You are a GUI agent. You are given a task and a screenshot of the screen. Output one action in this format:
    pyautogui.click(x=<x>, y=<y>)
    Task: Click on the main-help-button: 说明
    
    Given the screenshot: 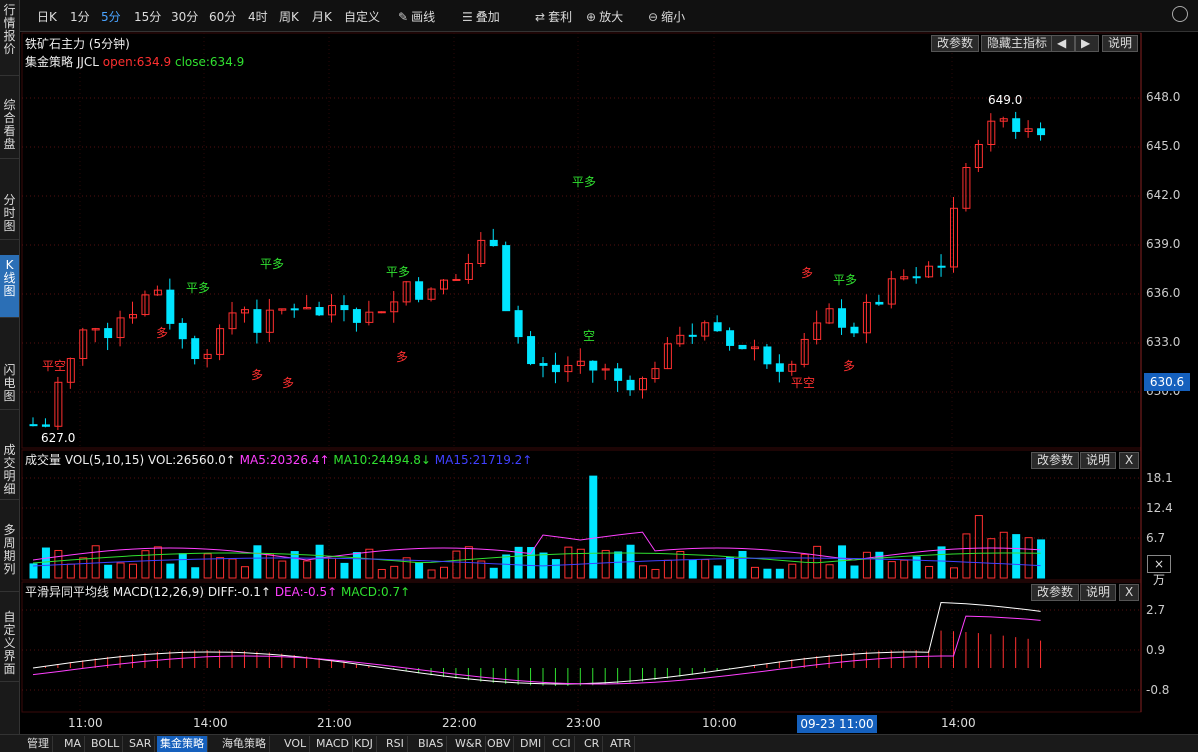 What is the action you would take?
    pyautogui.click(x=1120, y=43)
    